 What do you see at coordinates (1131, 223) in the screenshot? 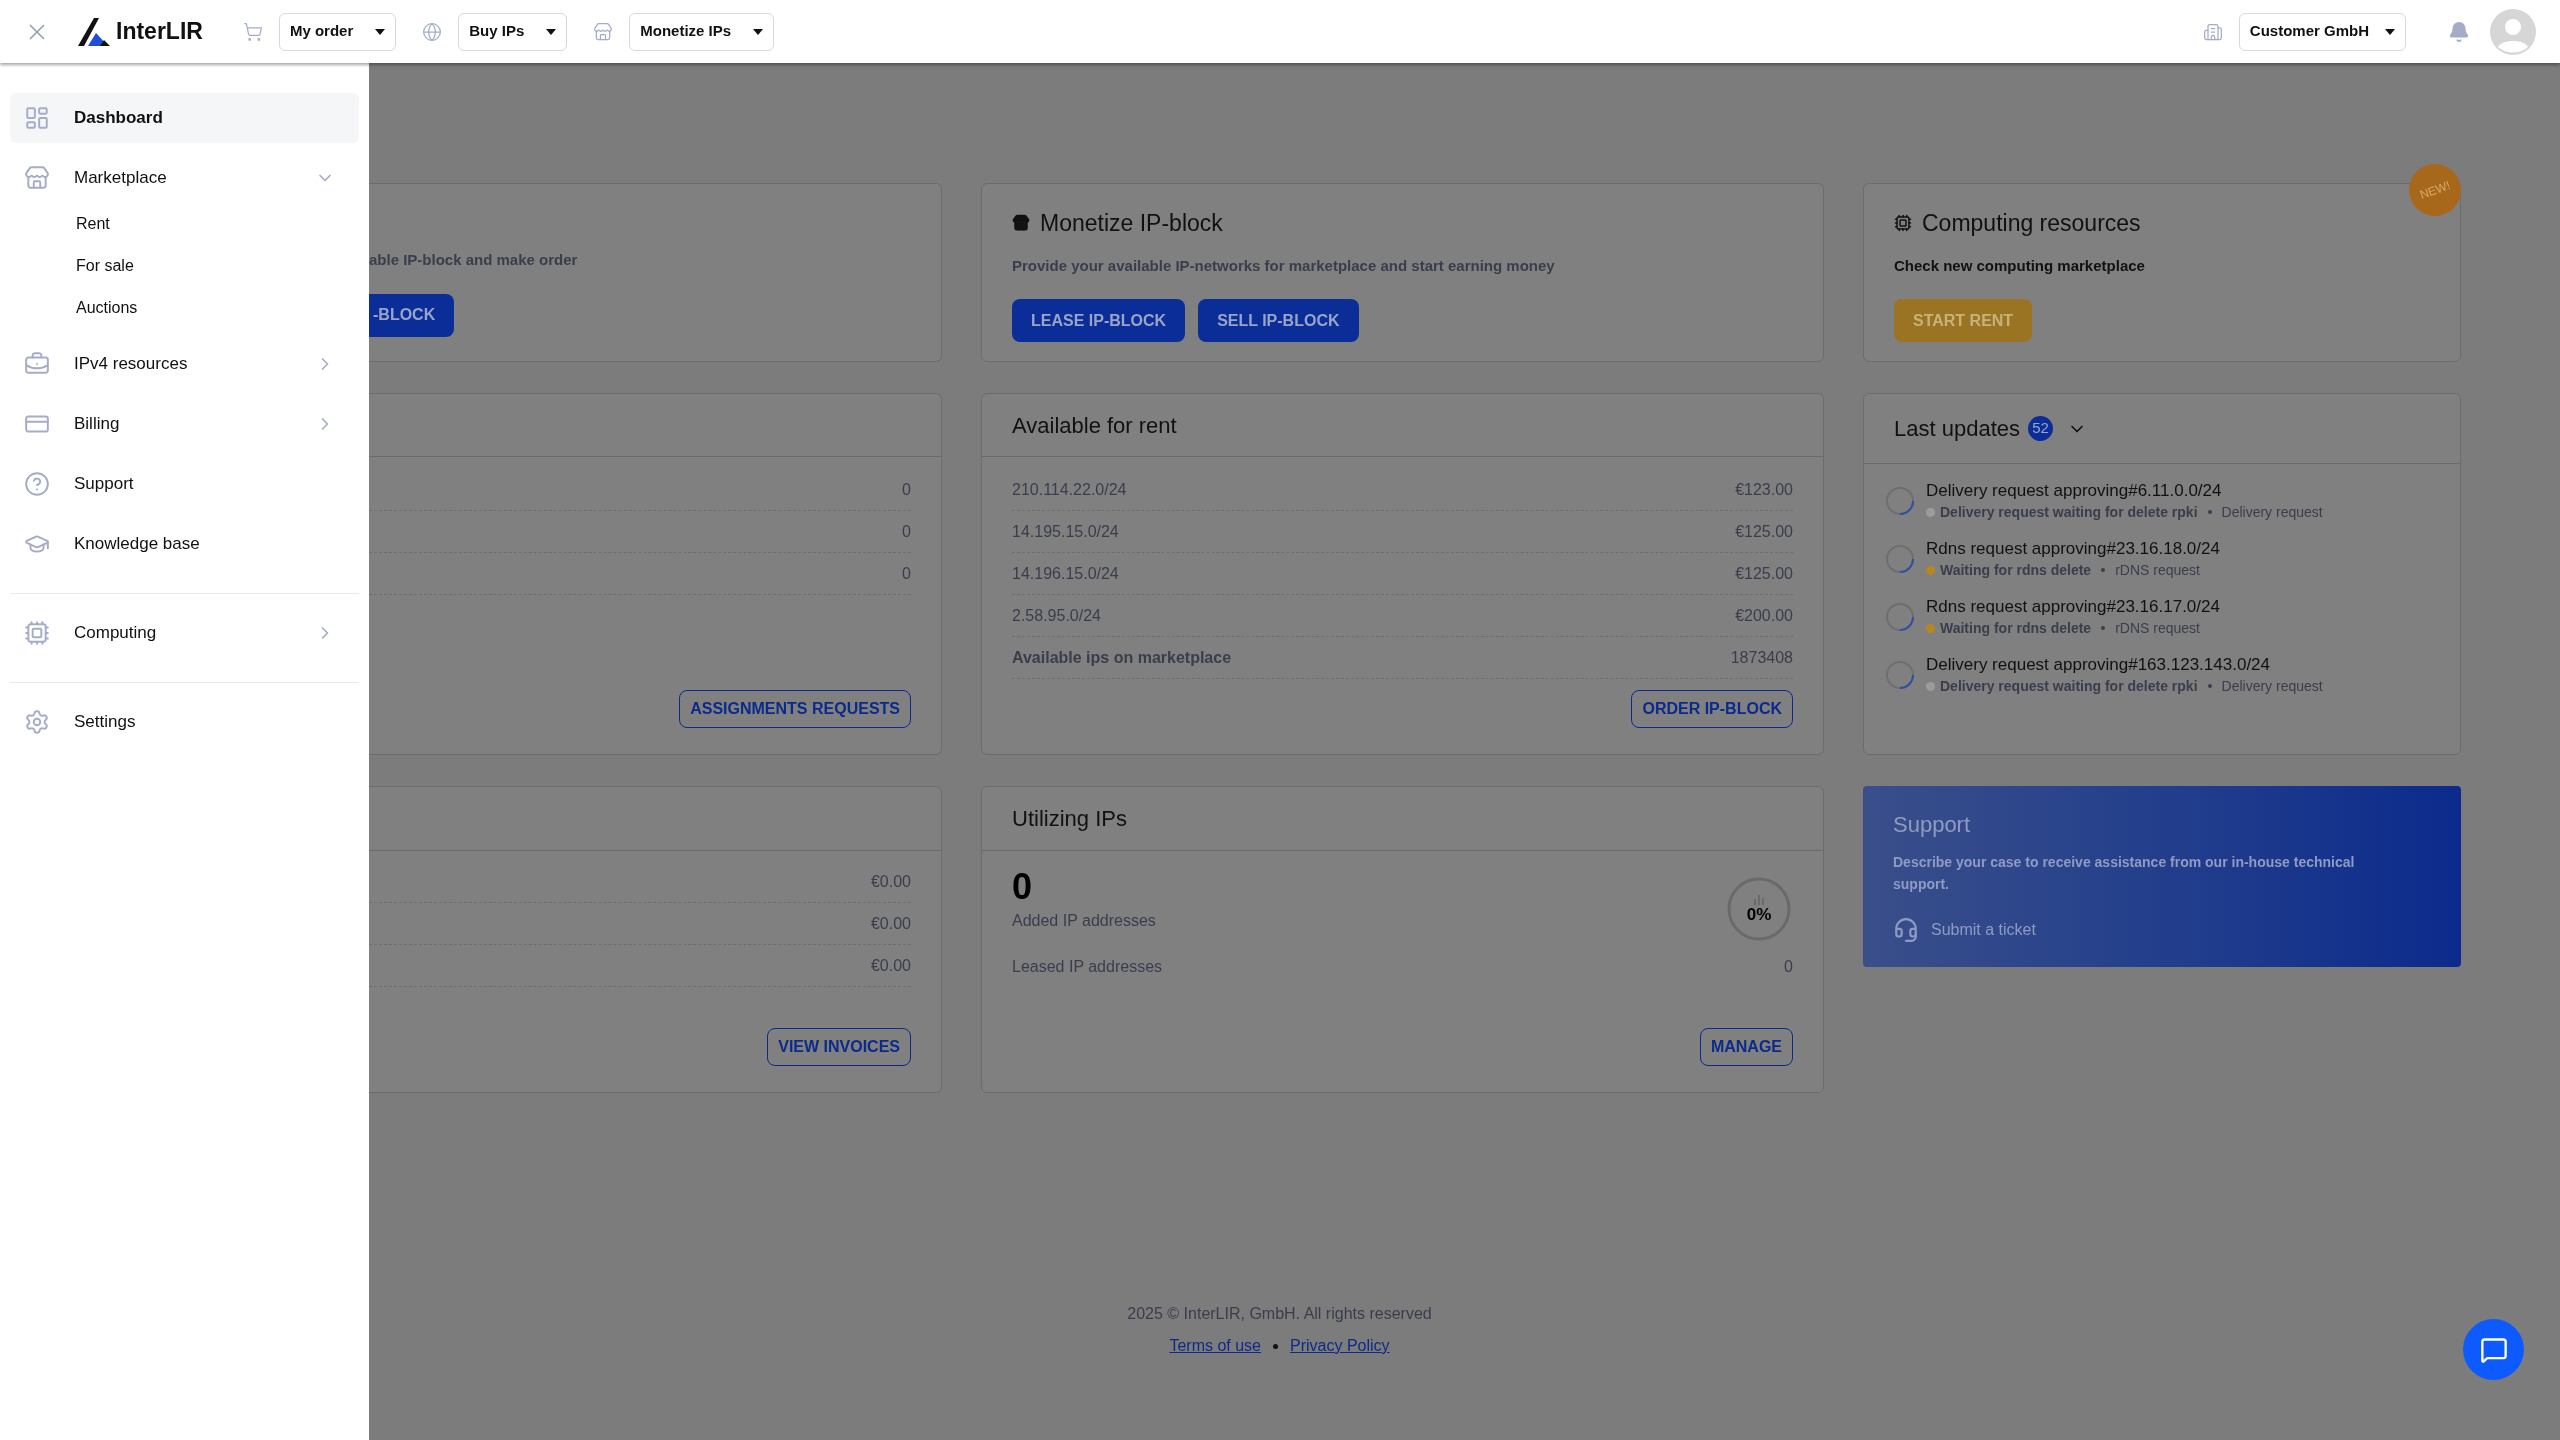
I see `card-title: Monetize IP-block` at bounding box center [1131, 223].